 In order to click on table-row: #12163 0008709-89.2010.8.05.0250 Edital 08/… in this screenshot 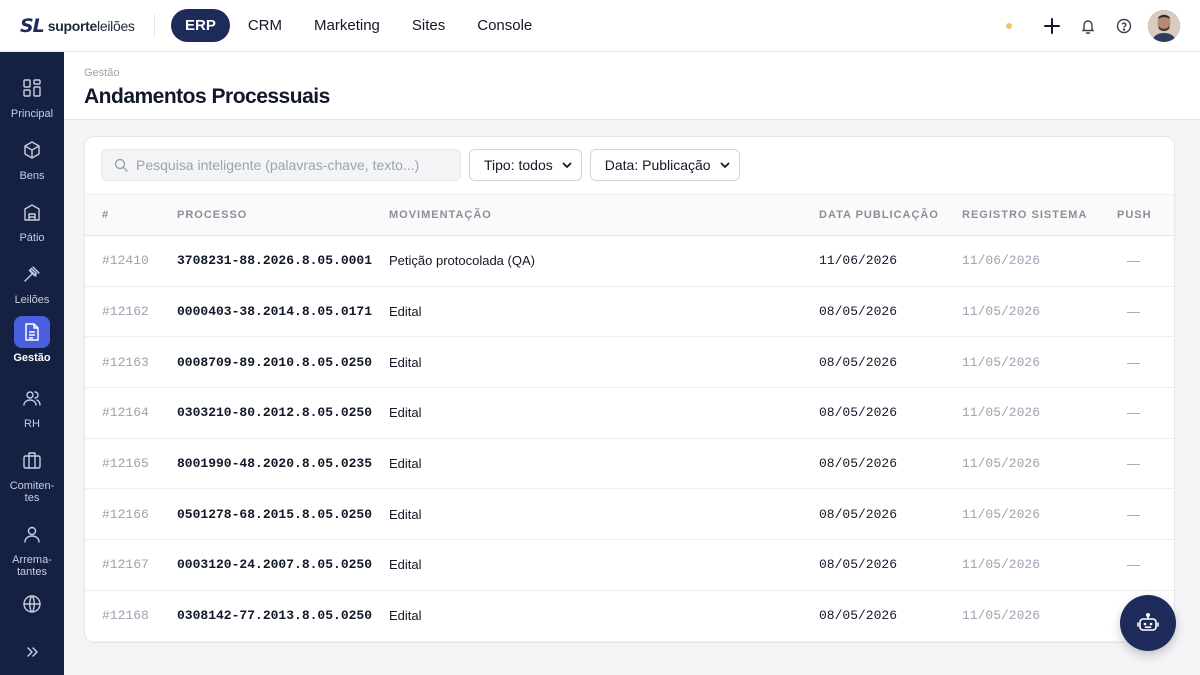, I will do `click(629, 362)`.